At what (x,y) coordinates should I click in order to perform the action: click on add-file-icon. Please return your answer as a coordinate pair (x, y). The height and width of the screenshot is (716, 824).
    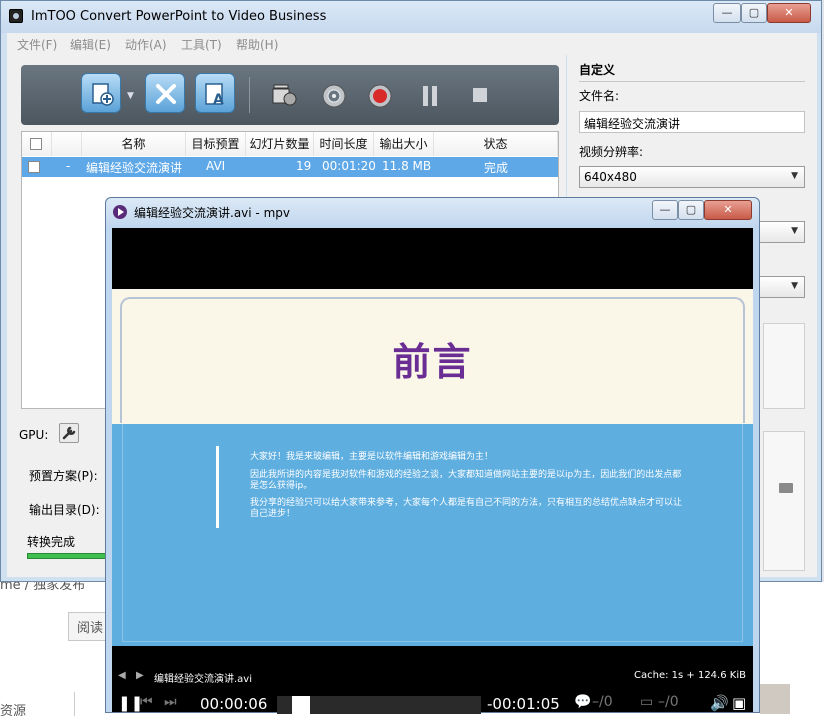
    Looking at the image, I should click on (103, 94).